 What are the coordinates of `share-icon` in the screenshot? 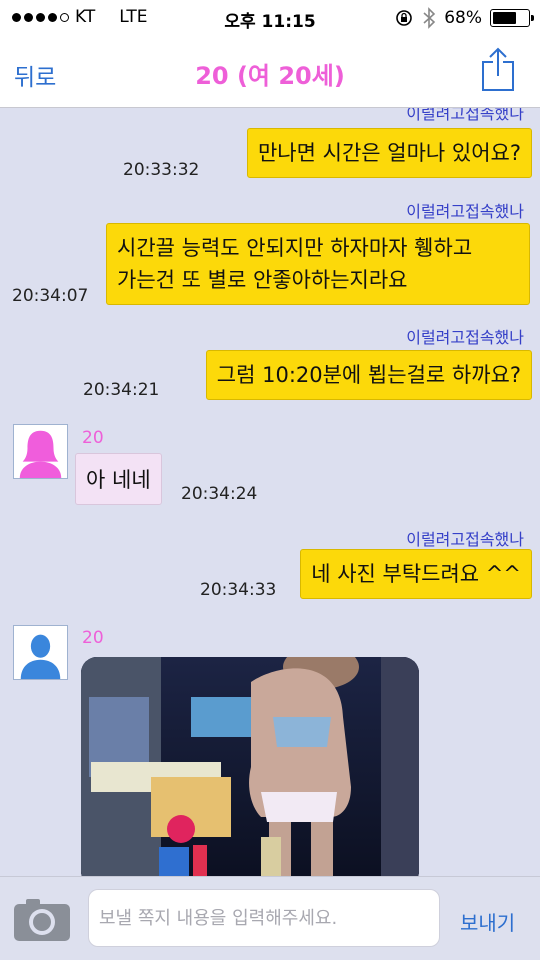 It's located at (498, 69).